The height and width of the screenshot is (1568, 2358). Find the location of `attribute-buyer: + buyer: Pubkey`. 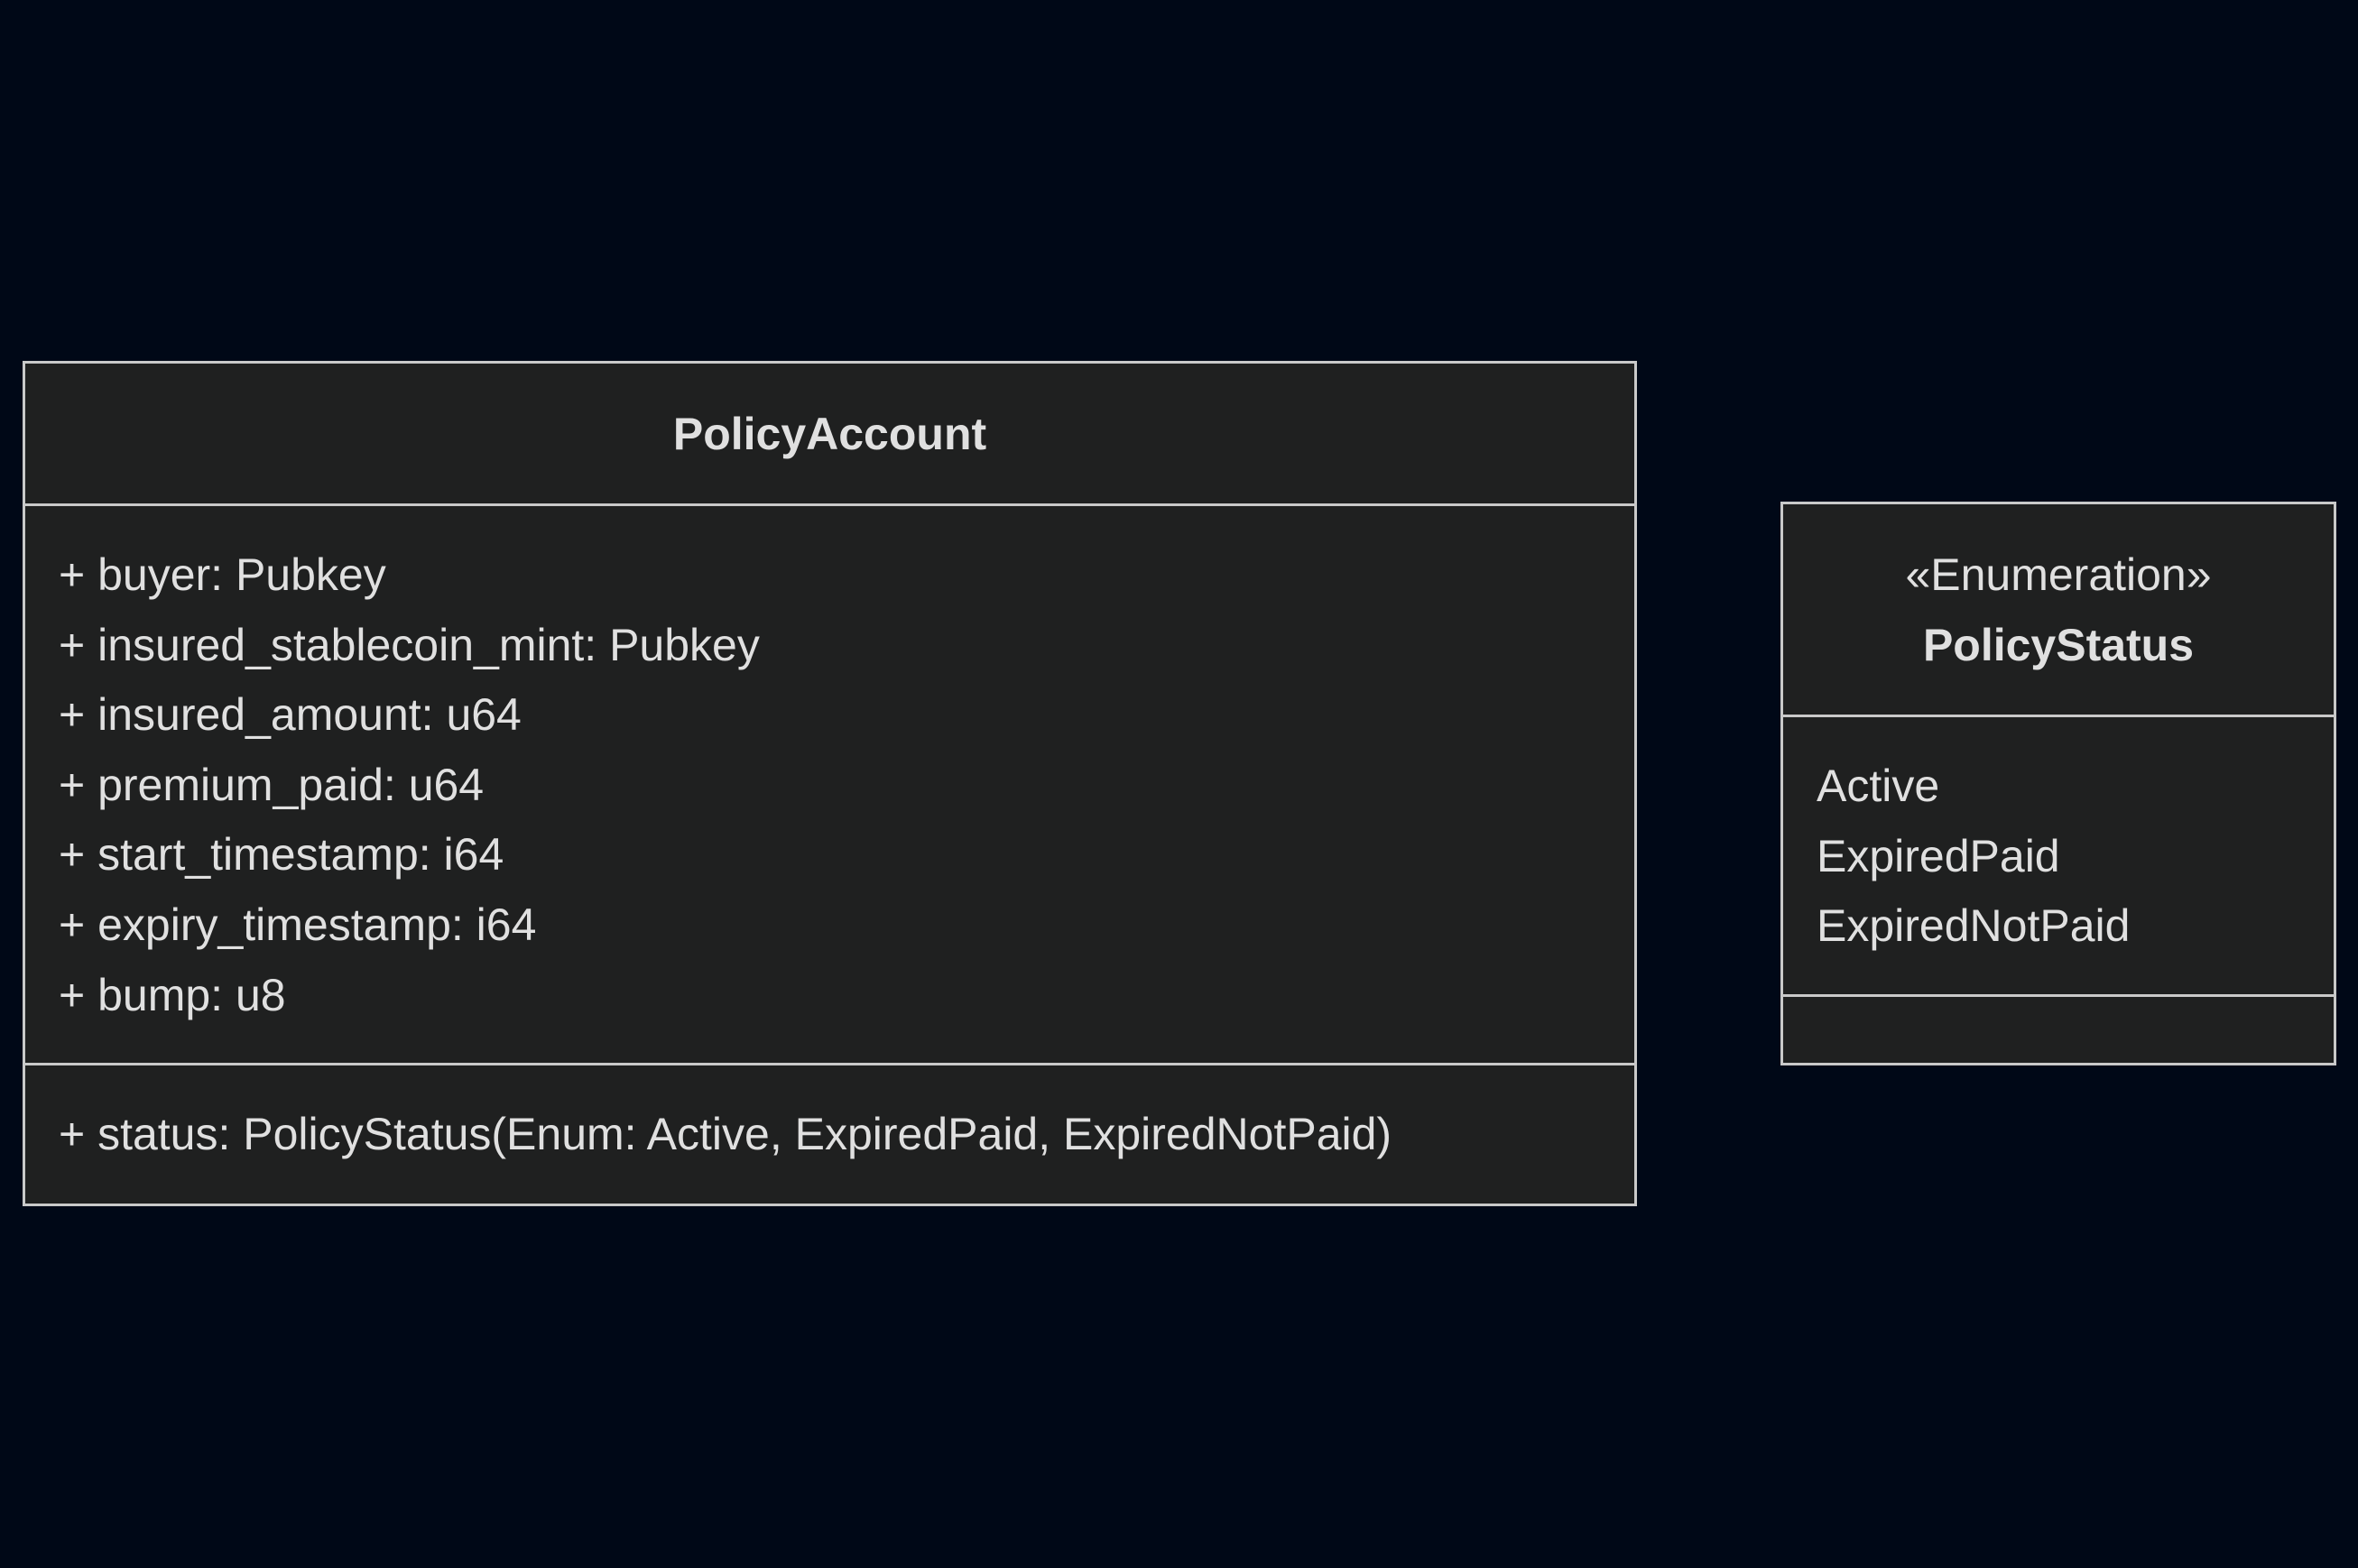

attribute-buyer: + buyer: Pubkey is located at coordinates (222, 574).